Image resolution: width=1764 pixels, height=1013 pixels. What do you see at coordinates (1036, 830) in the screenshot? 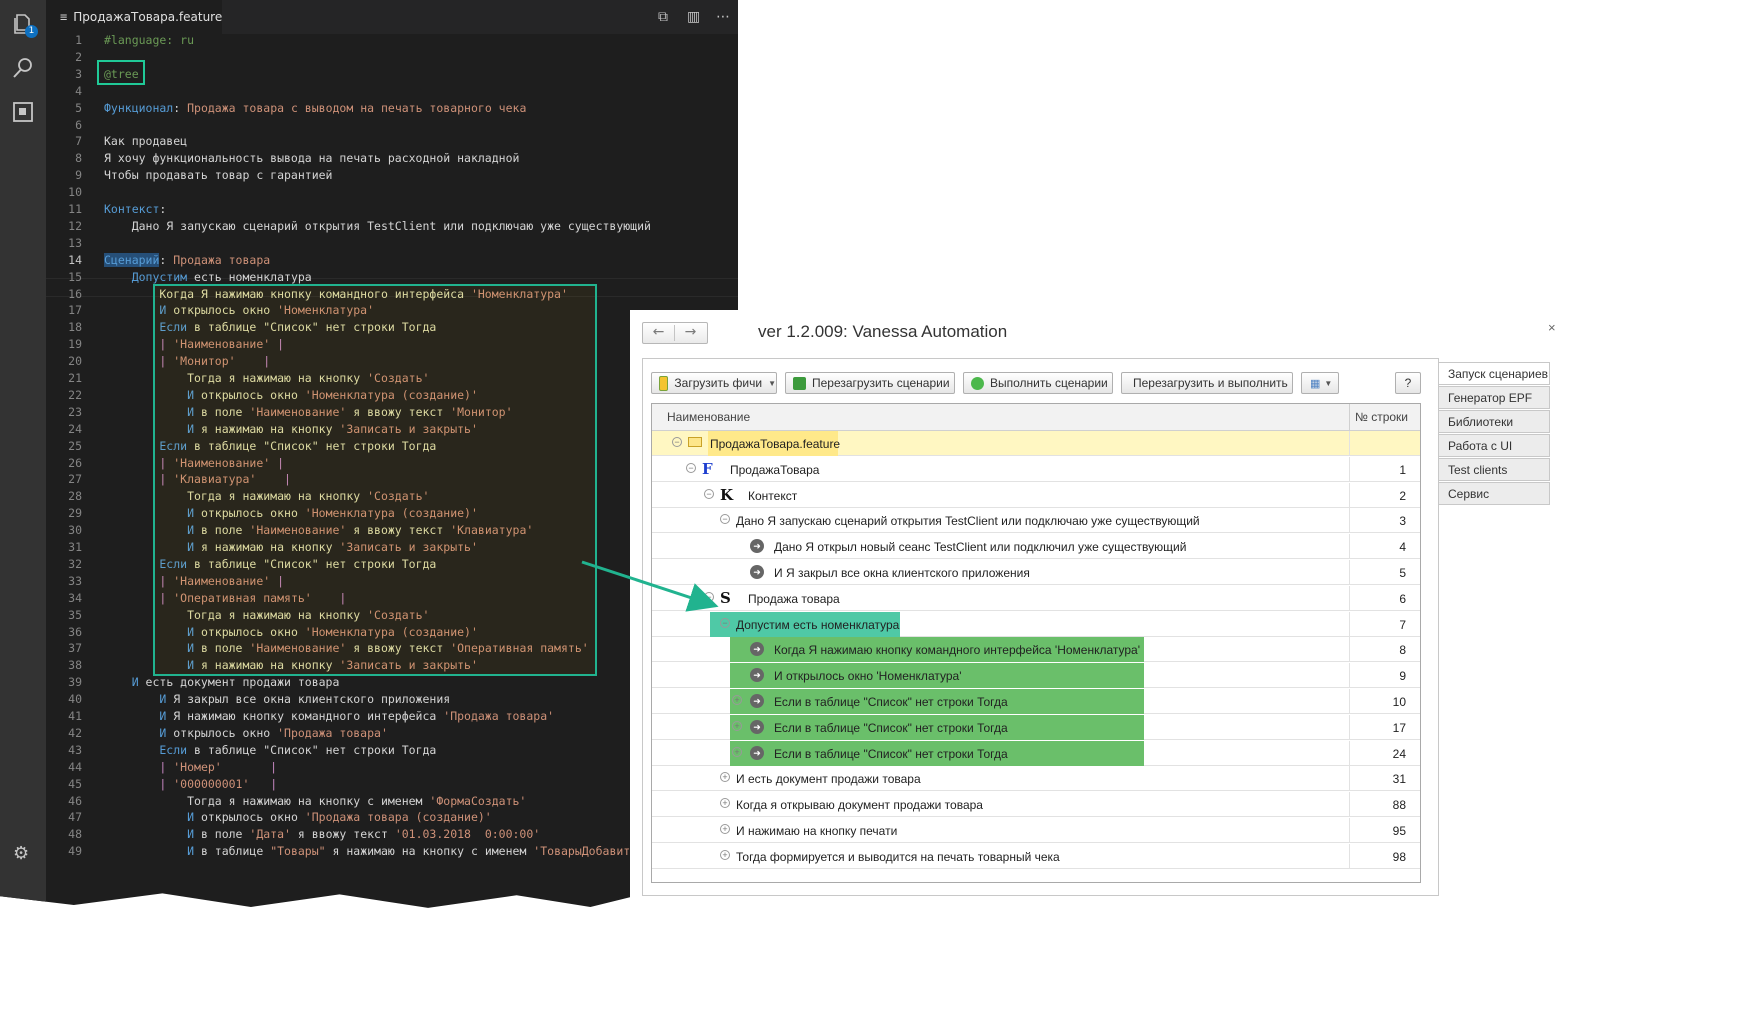
I see `tree-row: + И нажимаю на кнопку печати 95` at bounding box center [1036, 830].